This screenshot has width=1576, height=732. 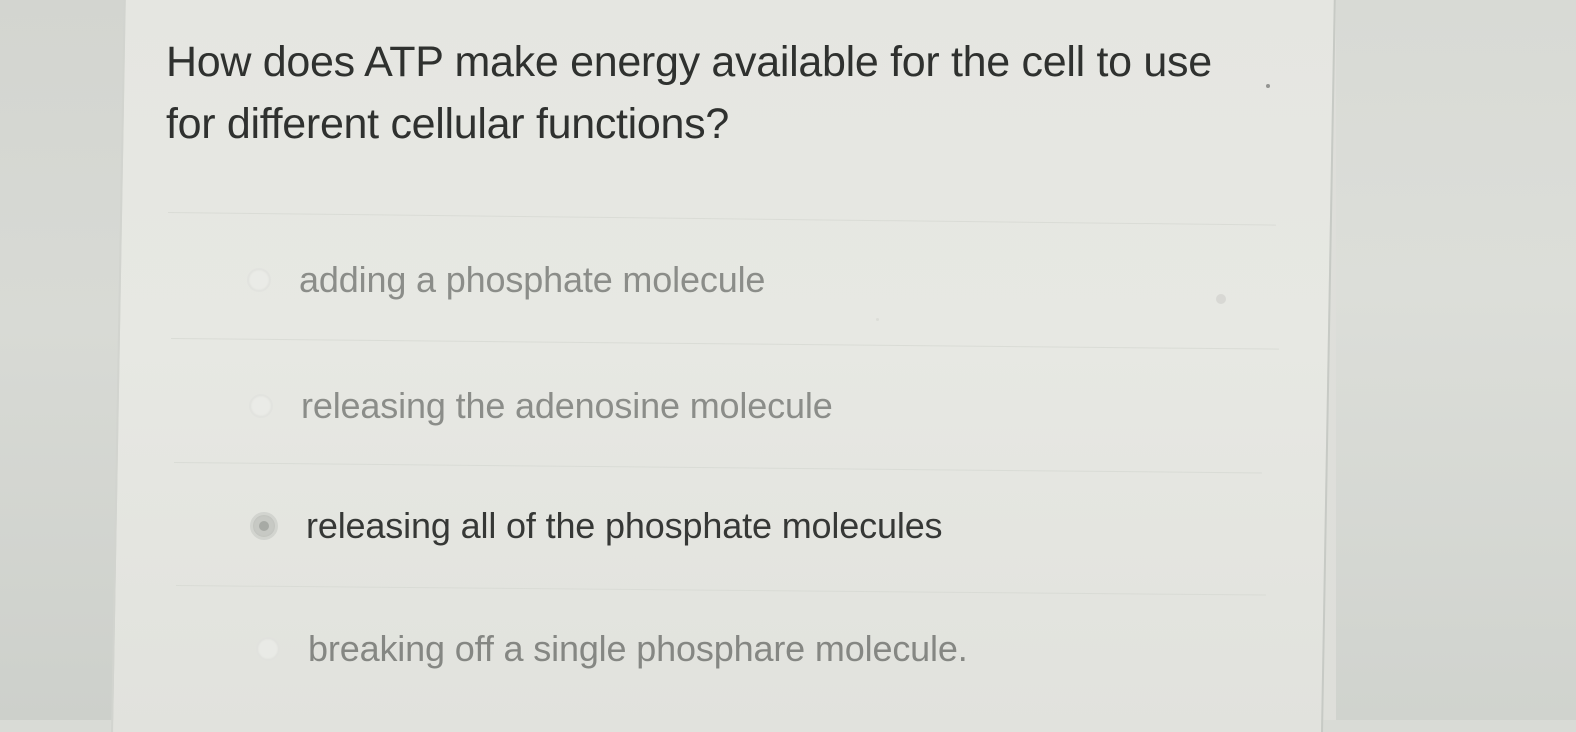 I want to click on answer-option-adding-phosphate: adding a phosphate molecule, so click(x=506, y=280).